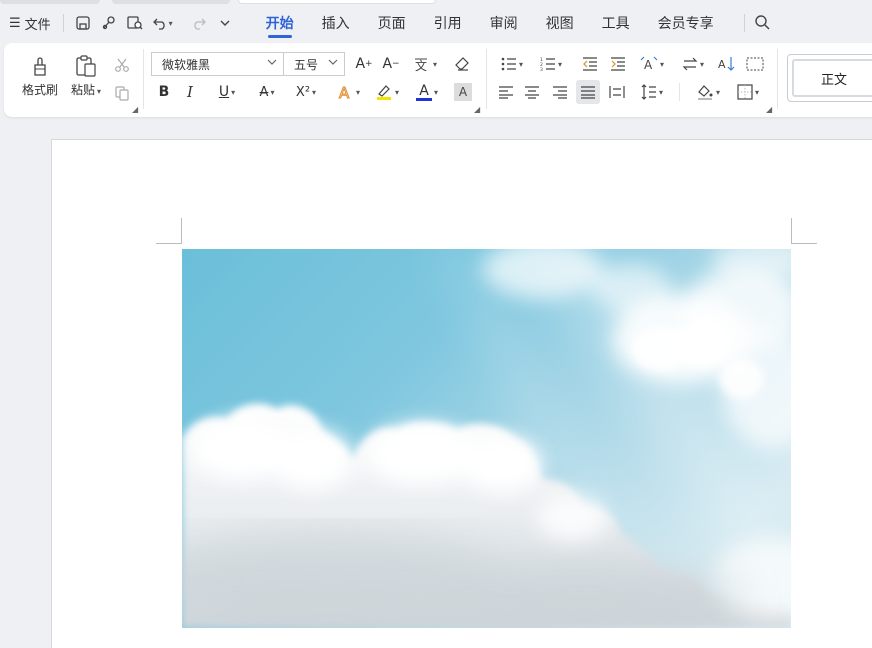 The image size is (872, 648). I want to click on bidi-direction-button: ▾, so click(693, 64).